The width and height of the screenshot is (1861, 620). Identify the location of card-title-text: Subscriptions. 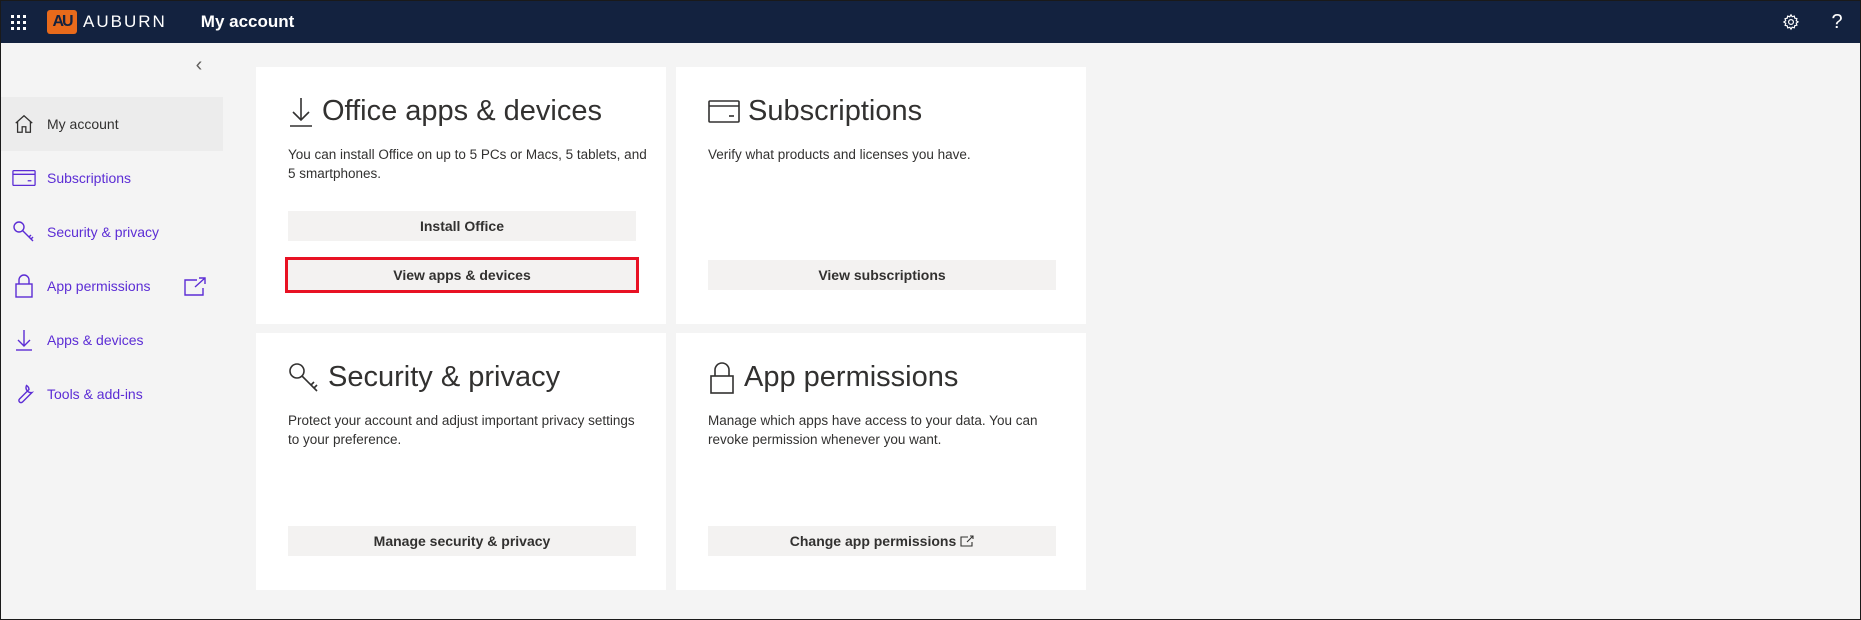
(835, 111).